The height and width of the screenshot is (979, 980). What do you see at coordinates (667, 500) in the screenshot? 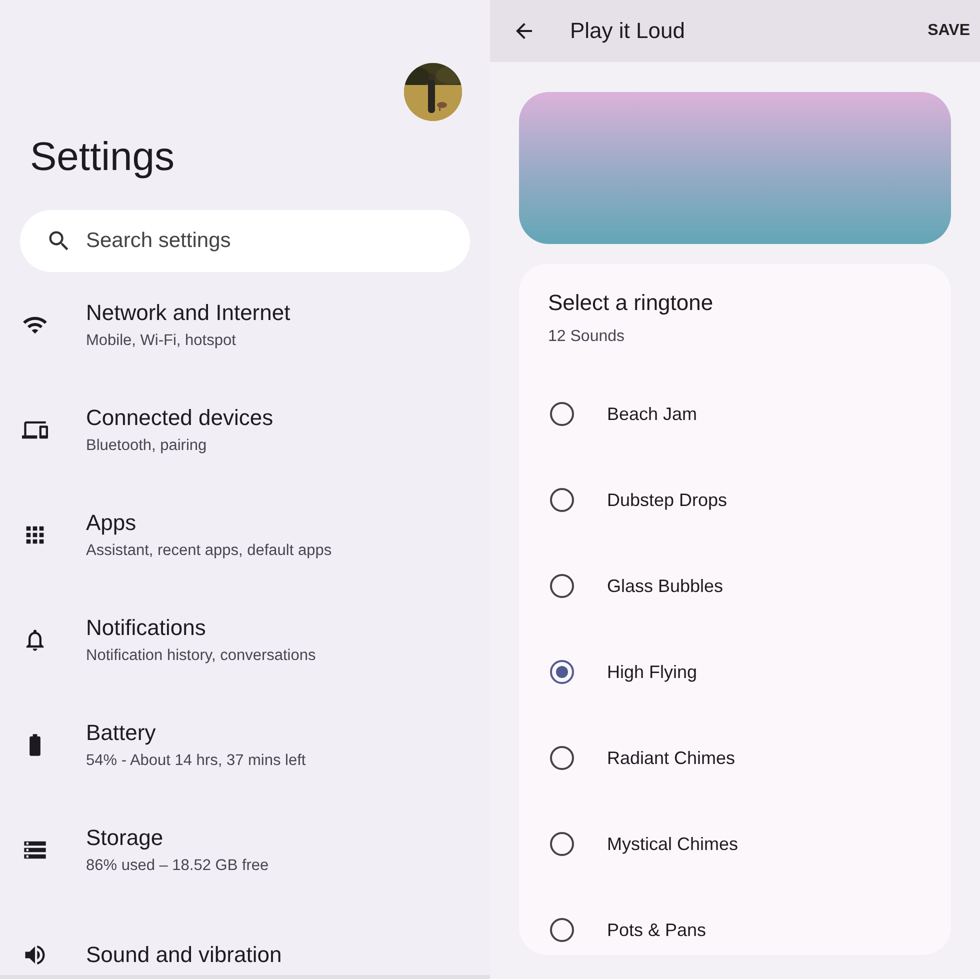
I see `ringtone-label: Dubstep Drops` at bounding box center [667, 500].